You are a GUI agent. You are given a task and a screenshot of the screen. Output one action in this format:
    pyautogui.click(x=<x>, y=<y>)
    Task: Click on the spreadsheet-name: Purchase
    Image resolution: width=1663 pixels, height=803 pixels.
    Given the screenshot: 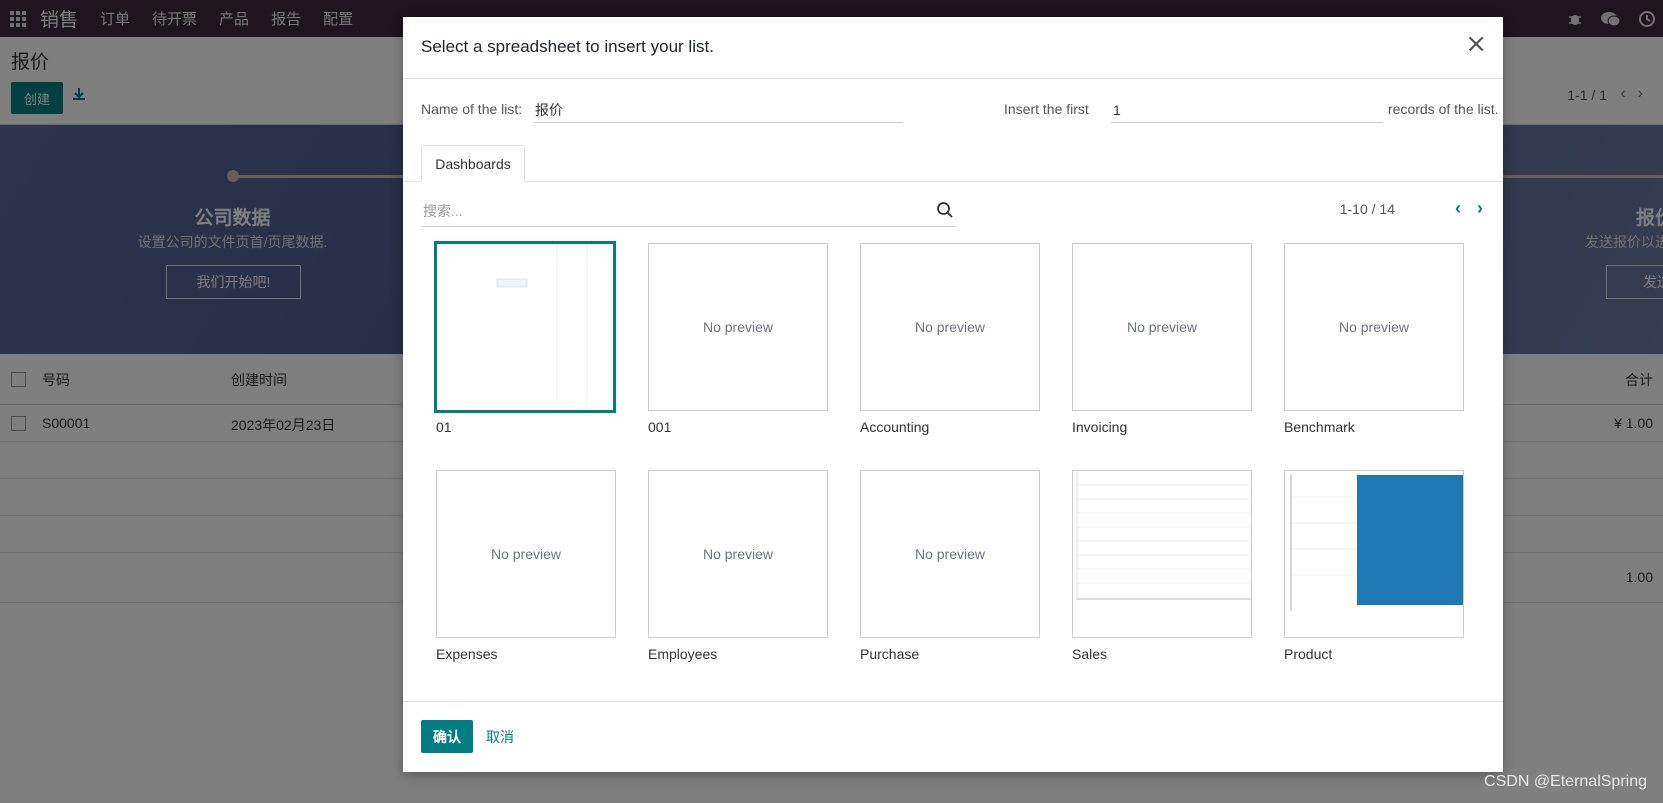 What is the action you would take?
    pyautogui.click(x=890, y=654)
    